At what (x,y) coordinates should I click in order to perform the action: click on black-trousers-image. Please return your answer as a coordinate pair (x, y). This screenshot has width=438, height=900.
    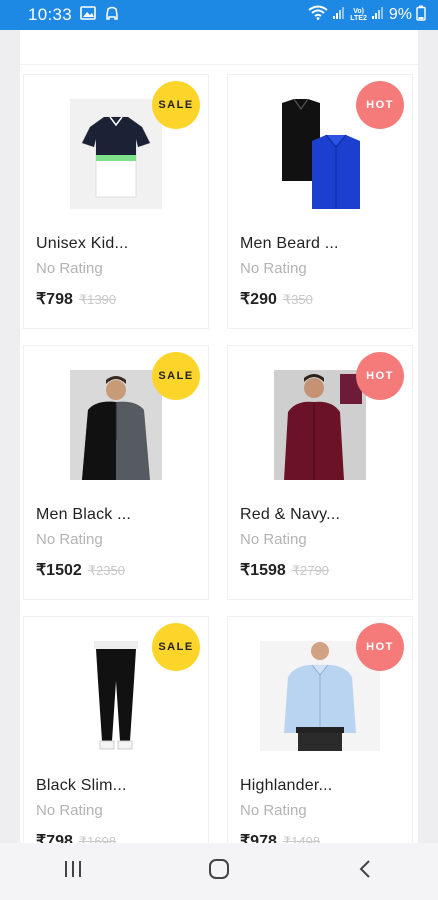
    Looking at the image, I should click on (116, 696).